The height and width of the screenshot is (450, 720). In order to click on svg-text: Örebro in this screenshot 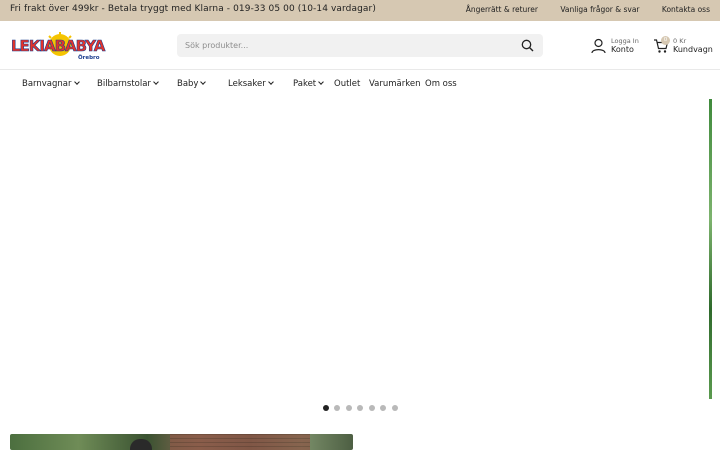, I will do `click(89, 57)`.